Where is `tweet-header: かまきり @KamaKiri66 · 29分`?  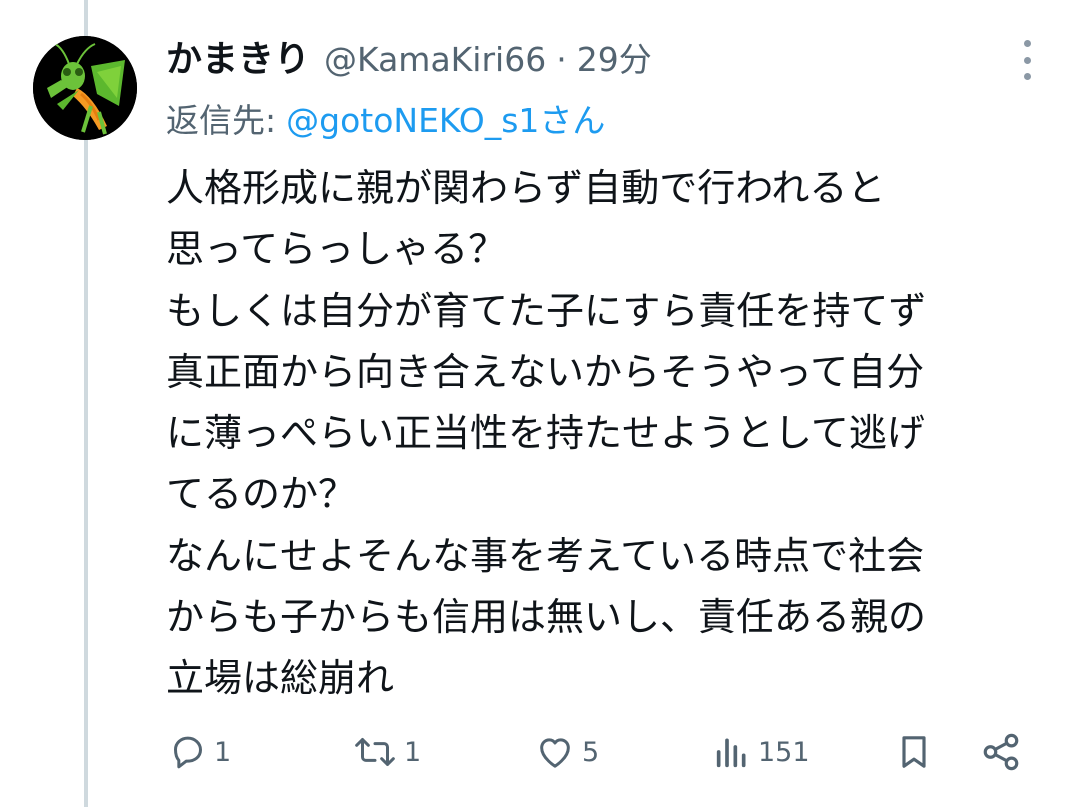 tweet-header: かまきり @KamaKiri66 · 29分 is located at coordinates (409, 58).